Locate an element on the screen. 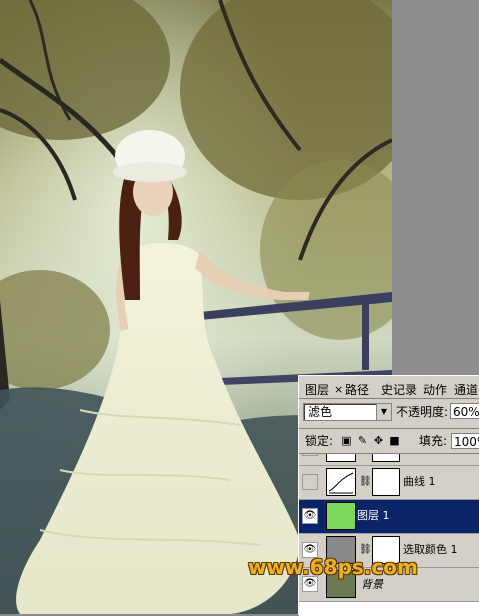  layer-name: 曲线 1 is located at coordinates (419, 481).